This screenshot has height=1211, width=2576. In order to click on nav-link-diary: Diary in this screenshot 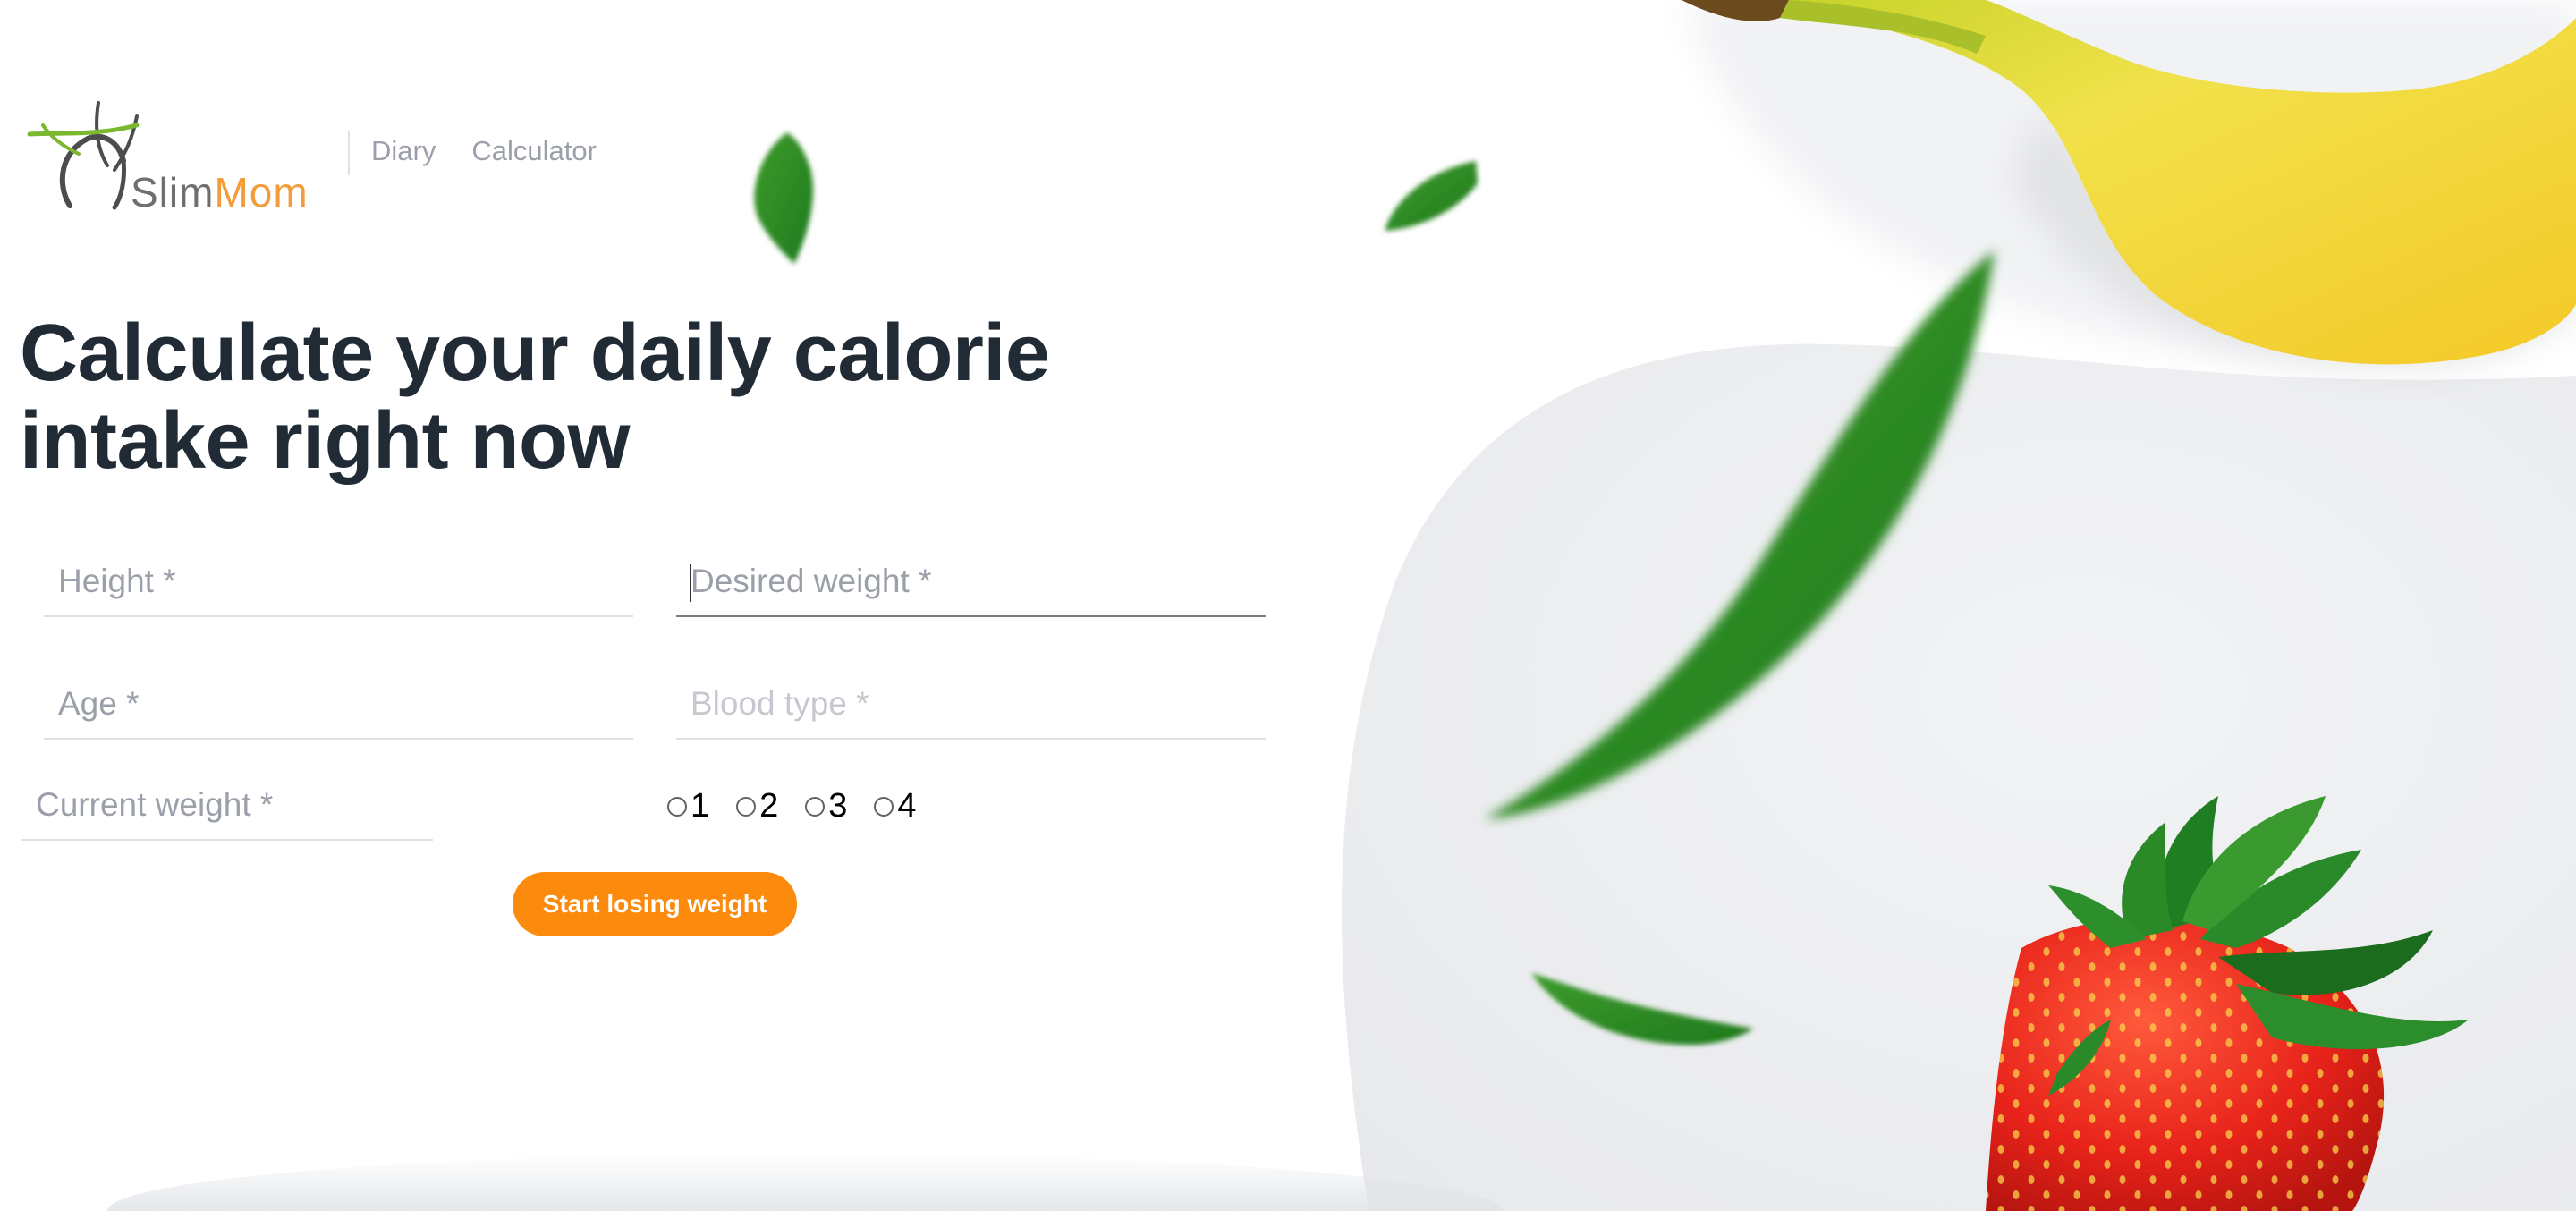, I will do `click(403, 151)`.